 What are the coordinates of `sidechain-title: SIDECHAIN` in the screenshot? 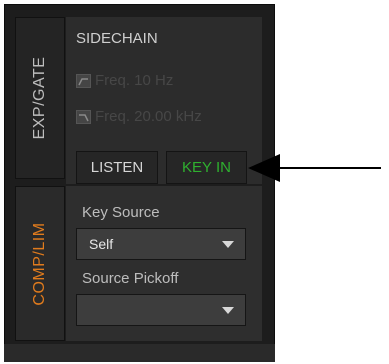 It's located at (117, 38).